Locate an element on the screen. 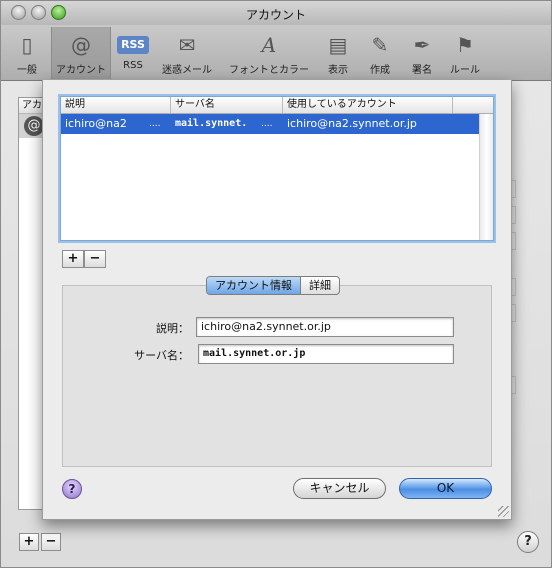  tab-advanced: 詳細 is located at coordinates (320, 285).